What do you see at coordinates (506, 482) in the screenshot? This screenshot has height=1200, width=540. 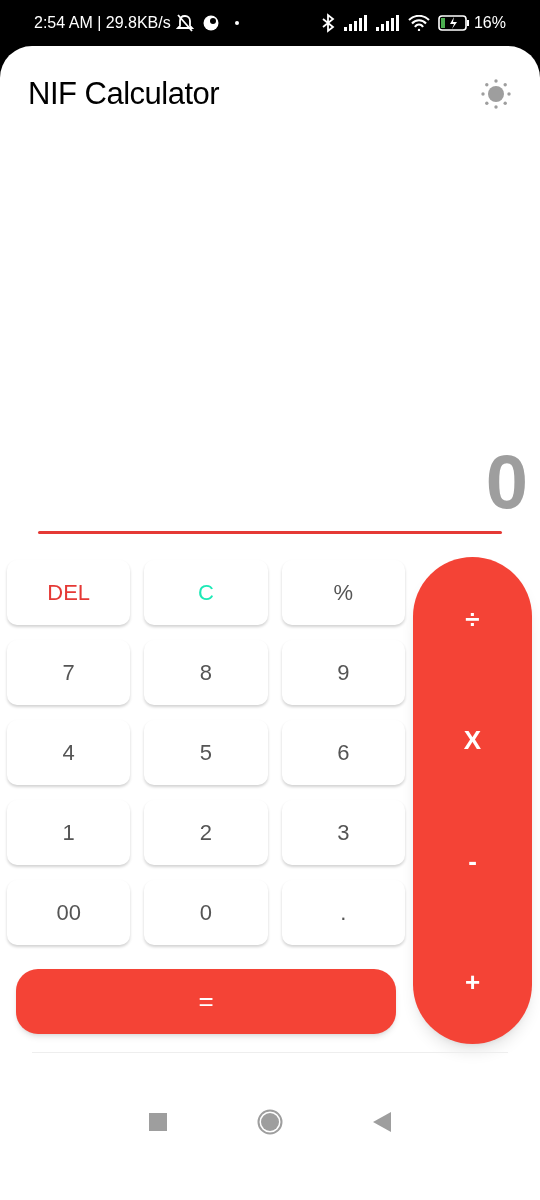 I see `display-value: 0` at bounding box center [506, 482].